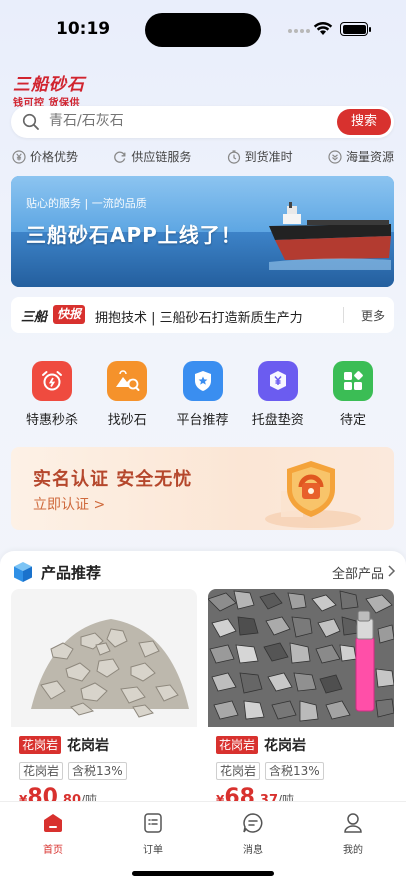  I want to click on tab-profile: 我的, so click(353, 834).